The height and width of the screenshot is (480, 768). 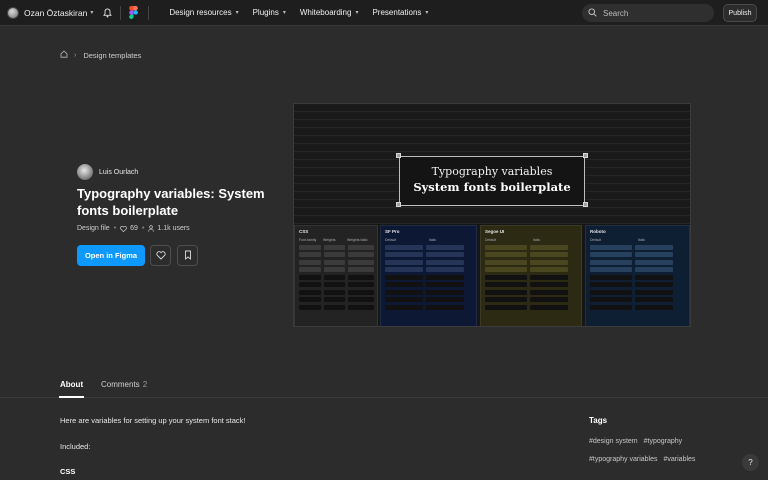 I want to click on bell-icon, so click(x=107, y=13).